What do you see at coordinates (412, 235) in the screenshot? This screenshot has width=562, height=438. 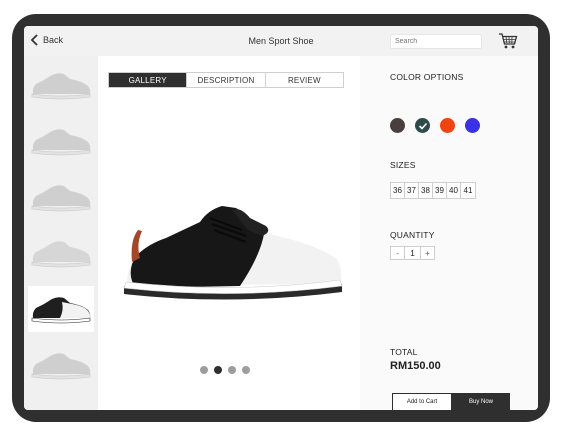 I see `quantity-label: QUANTITY` at bounding box center [412, 235].